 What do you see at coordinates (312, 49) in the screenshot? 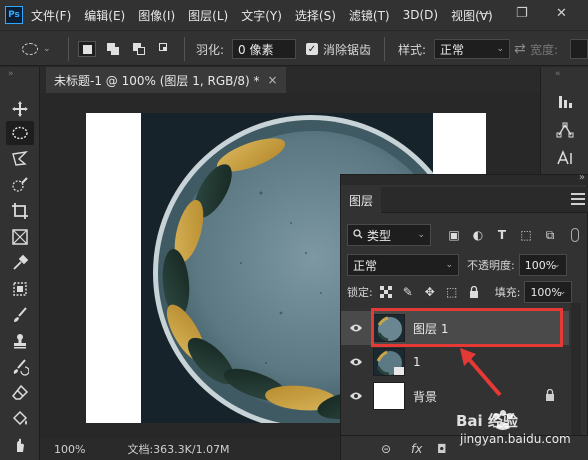
I see `antialias-checkbox: ✓` at bounding box center [312, 49].